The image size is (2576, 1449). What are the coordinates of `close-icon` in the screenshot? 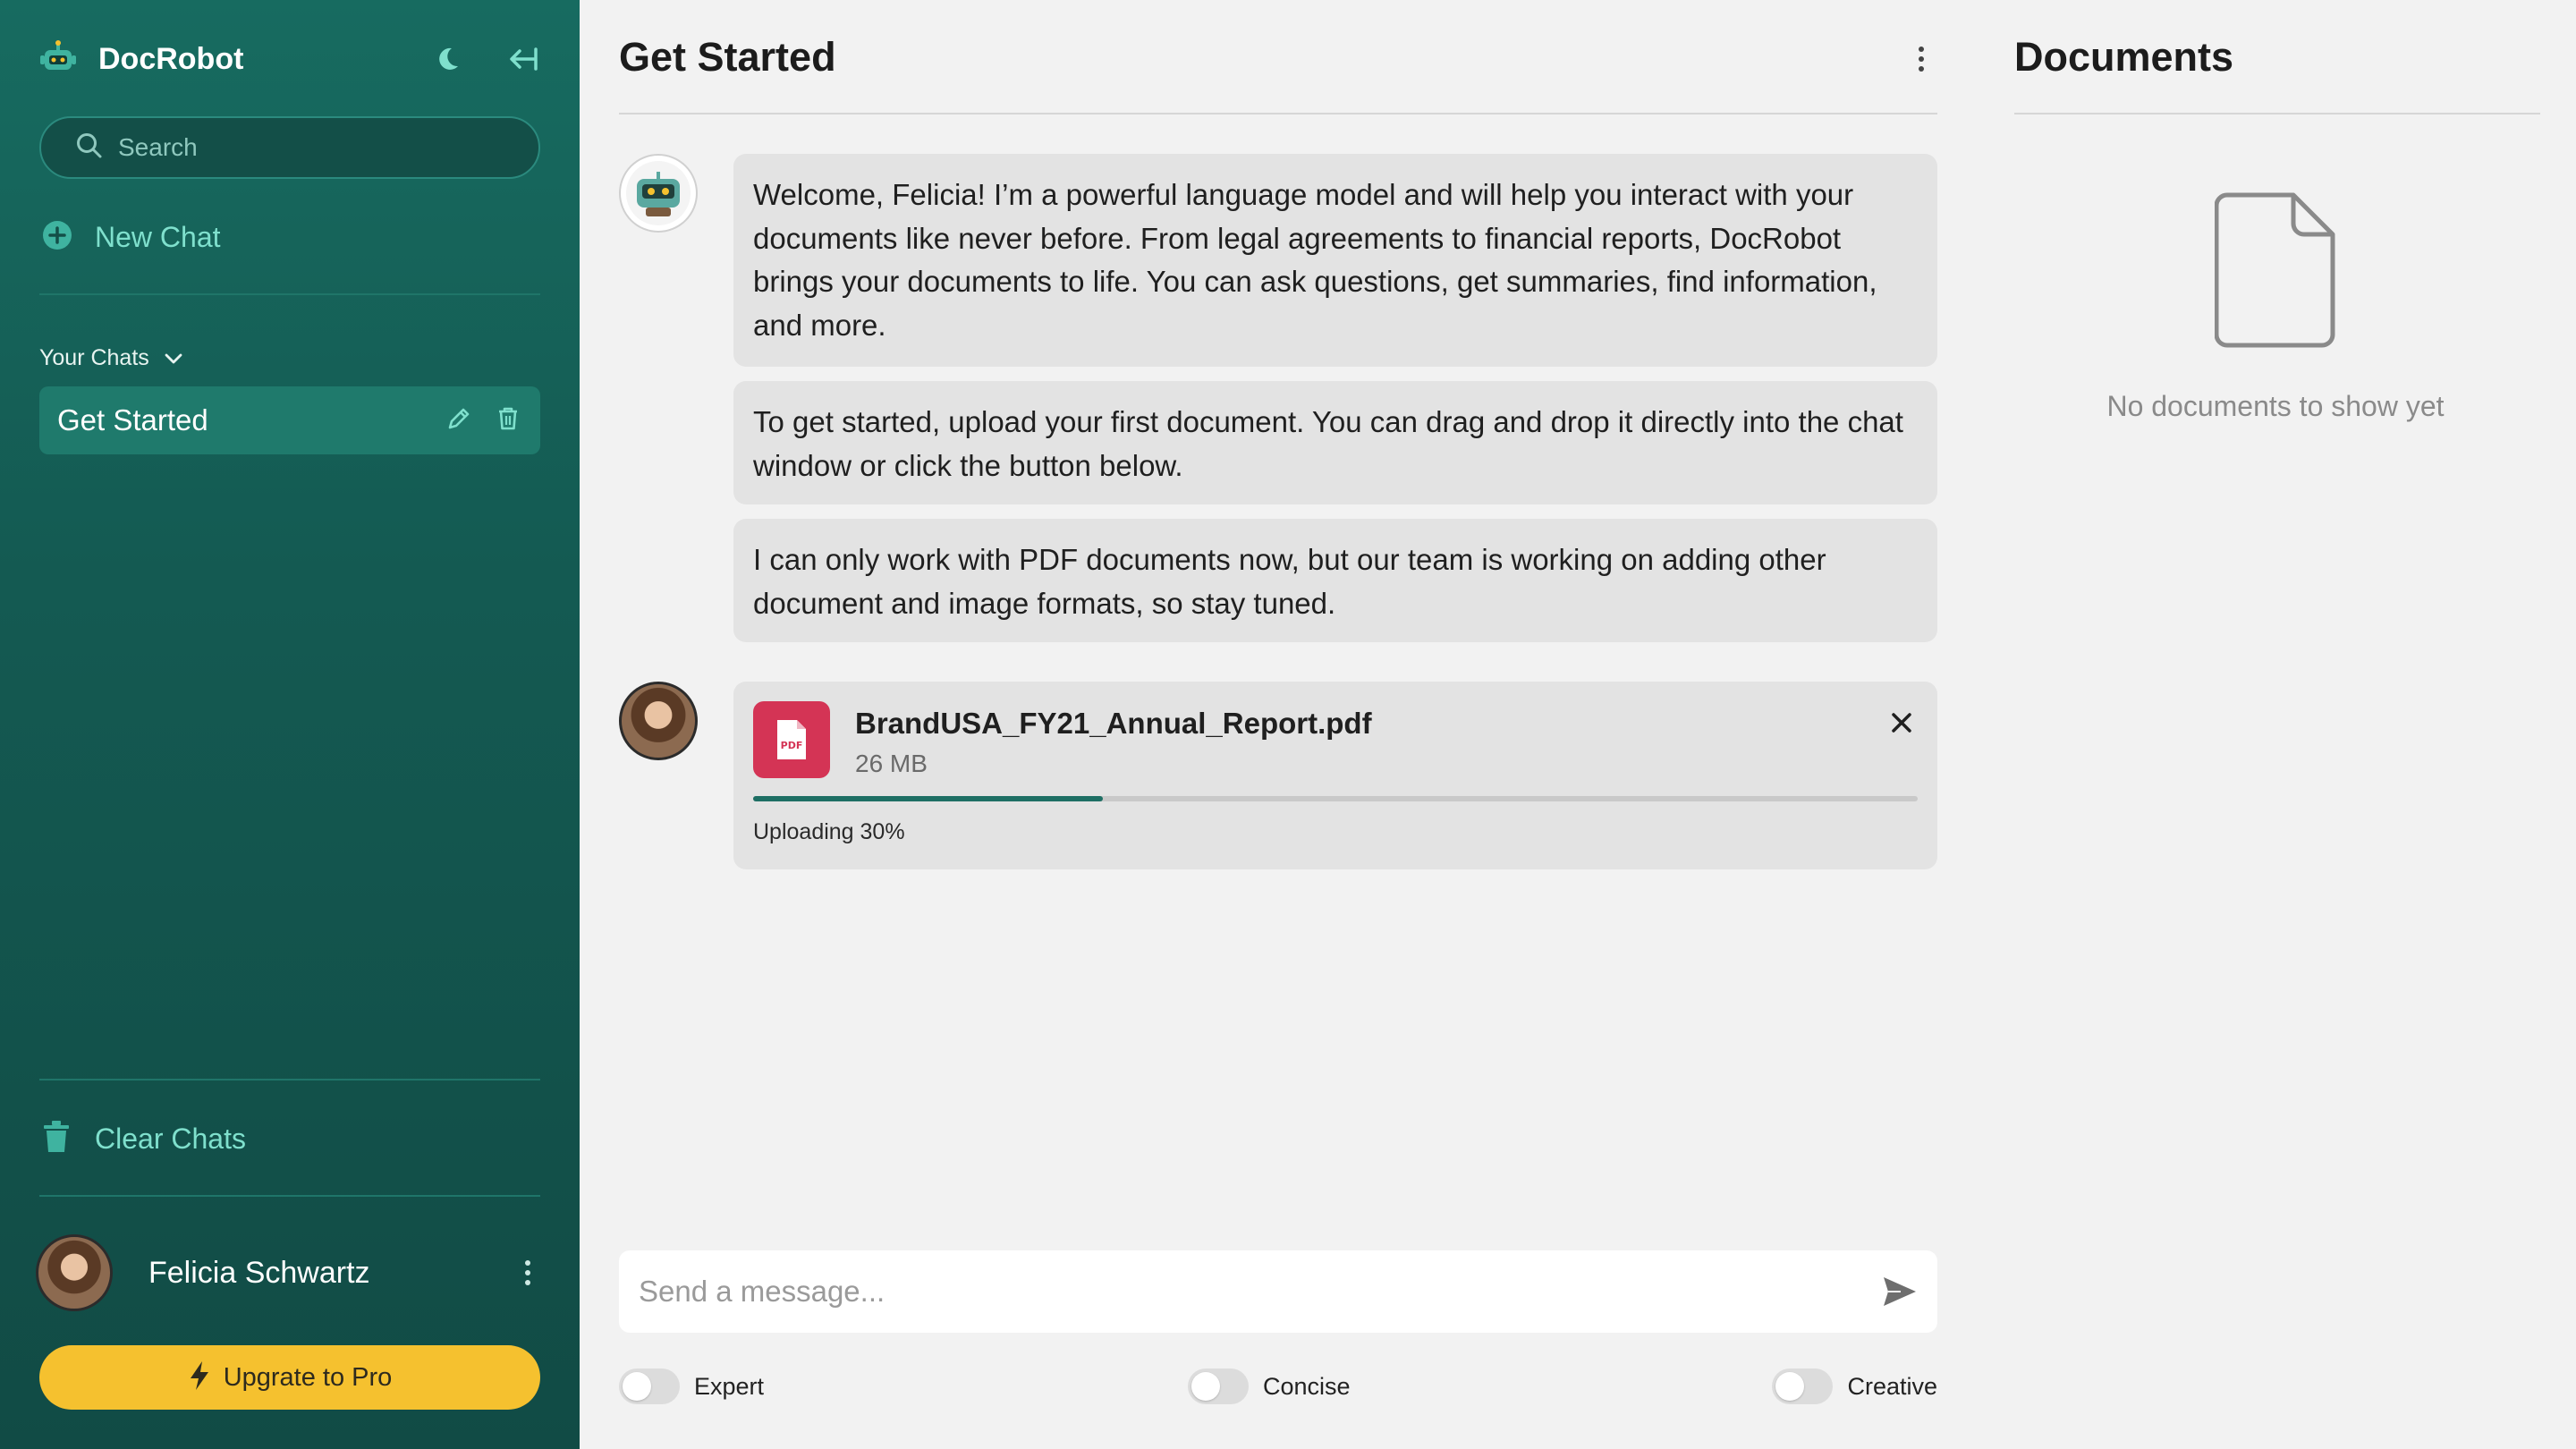 It's located at (1901, 723).